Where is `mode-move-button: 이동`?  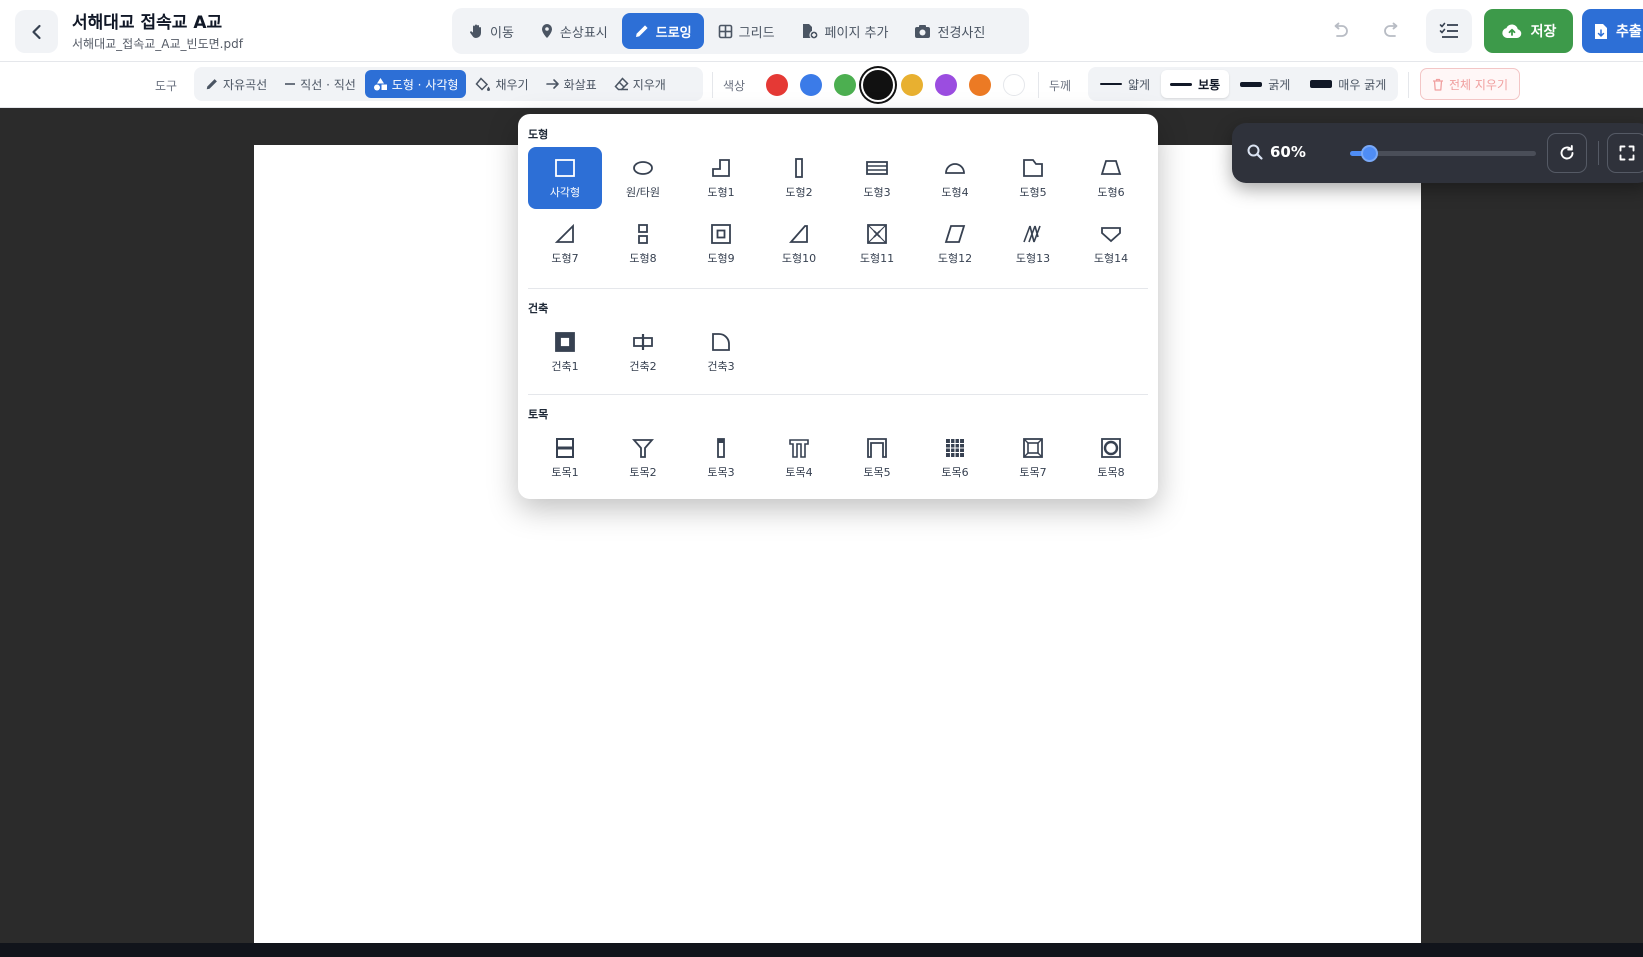
mode-move-button: 이동 is located at coordinates (491, 31).